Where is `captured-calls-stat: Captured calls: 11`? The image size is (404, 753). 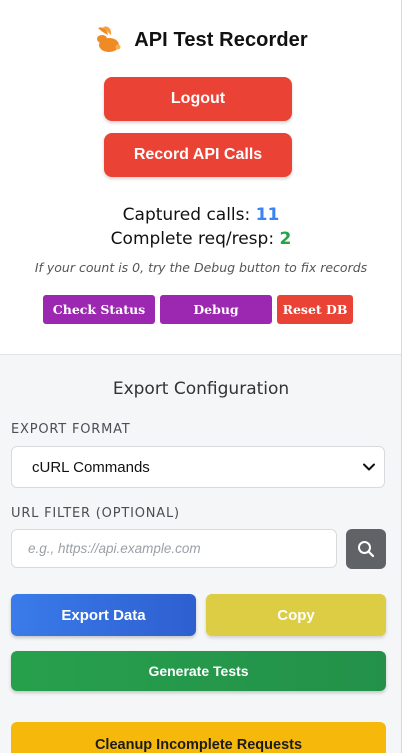 captured-calls-stat: Captured calls: 11 is located at coordinates (200, 215).